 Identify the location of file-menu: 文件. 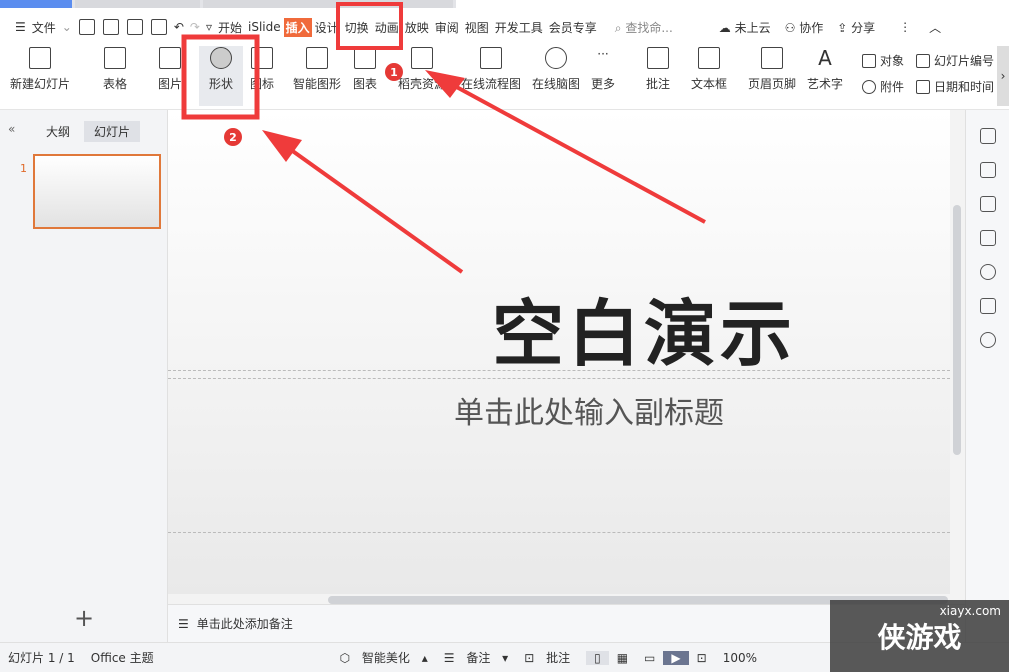
(44, 27).